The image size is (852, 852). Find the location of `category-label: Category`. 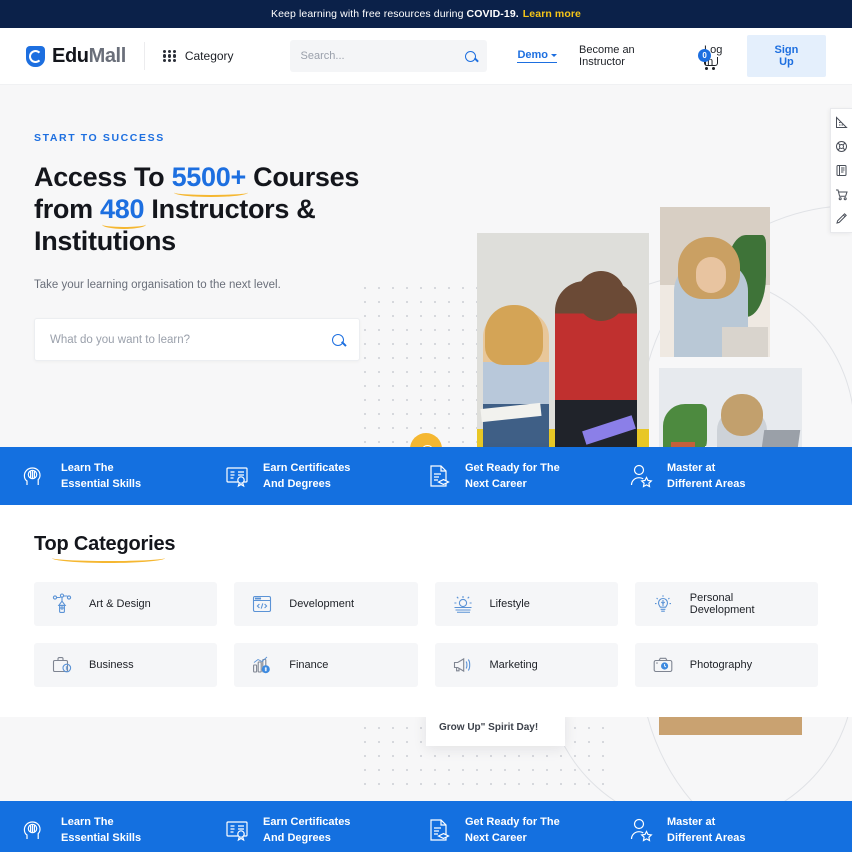

category-label: Category is located at coordinates (209, 56).